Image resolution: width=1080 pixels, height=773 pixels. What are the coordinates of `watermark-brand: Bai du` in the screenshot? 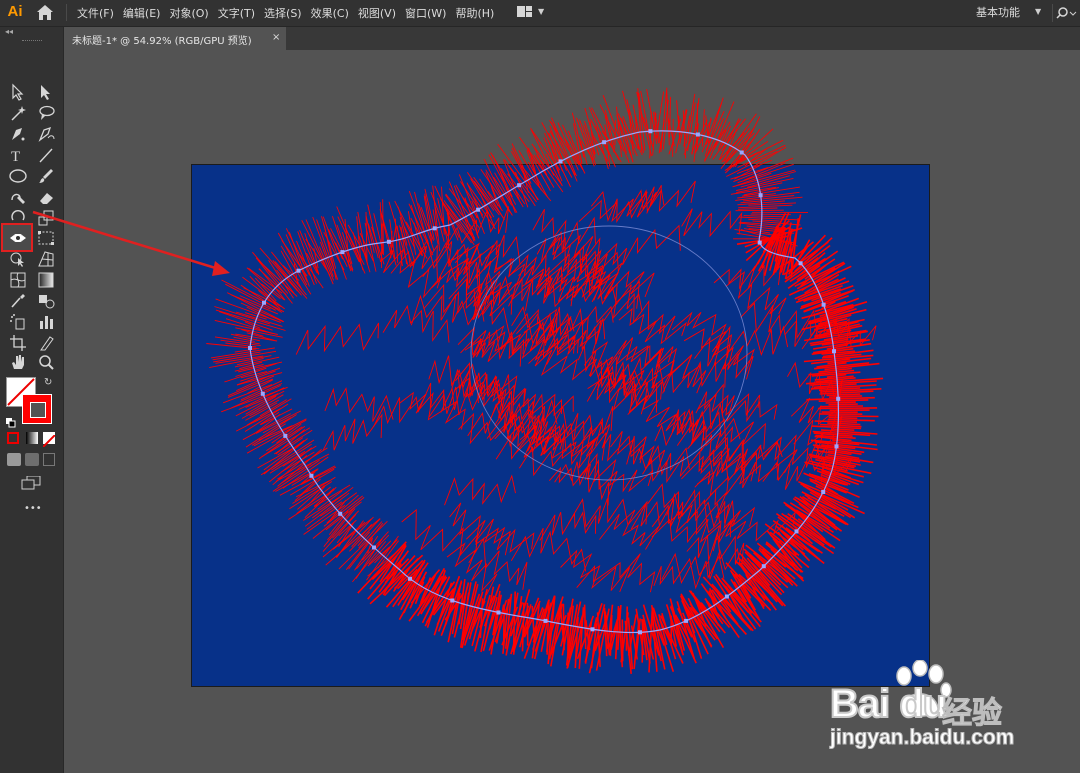 It's located at (888, 704).